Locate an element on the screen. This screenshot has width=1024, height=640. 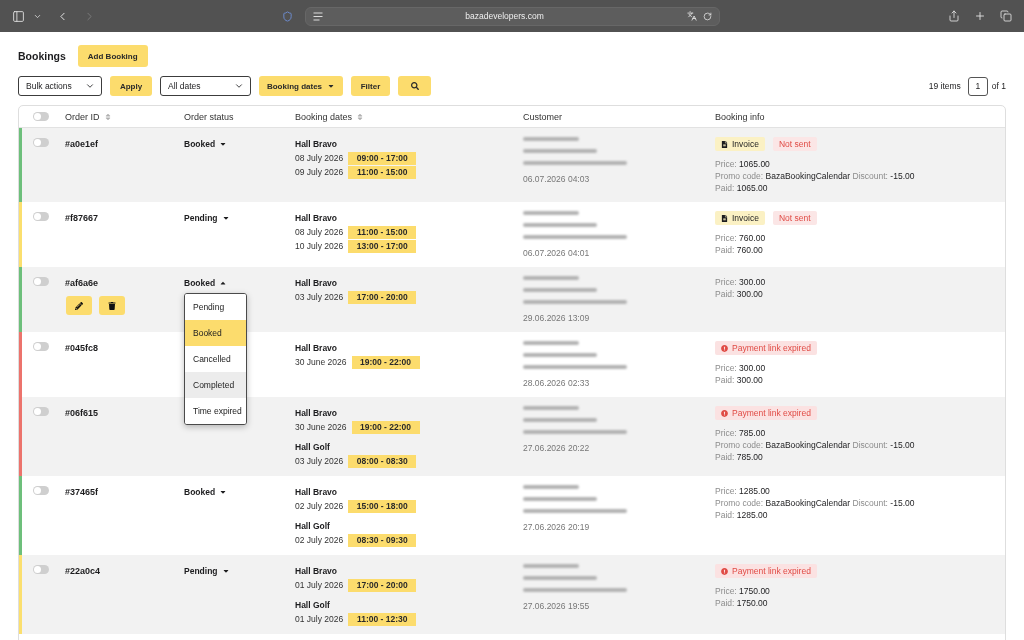
booking-date: 30 June 2026 is located at coordinates (321, 362).